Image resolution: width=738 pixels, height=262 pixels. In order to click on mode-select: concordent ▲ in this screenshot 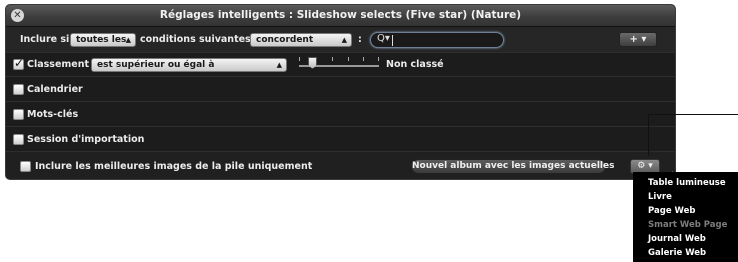, I will do `click(301, 40)`.